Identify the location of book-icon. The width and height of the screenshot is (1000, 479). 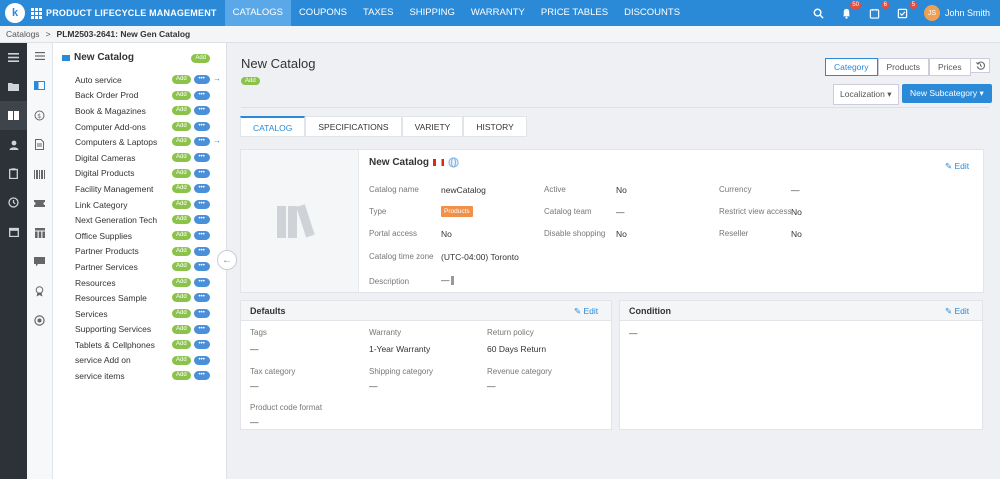
(13, 115).